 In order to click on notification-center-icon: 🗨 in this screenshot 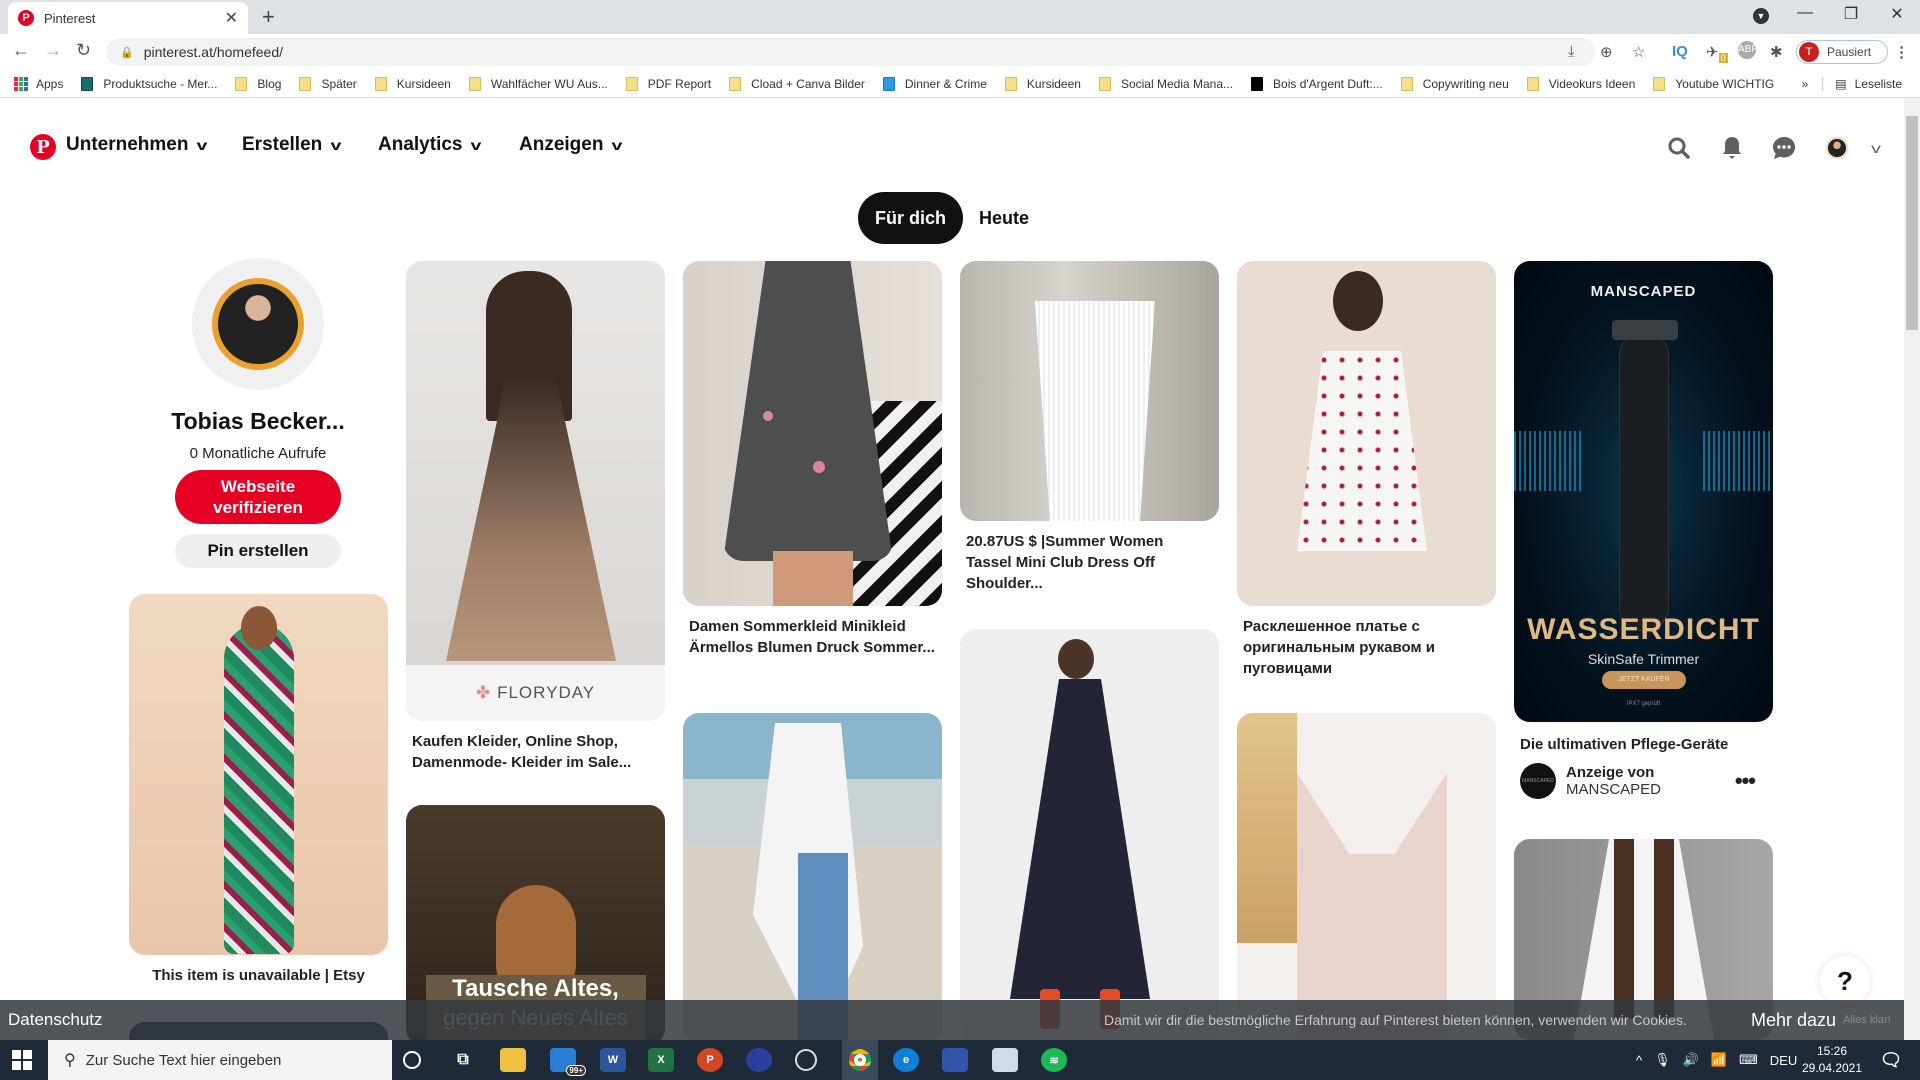, I will do `click(1891, 1060)`.